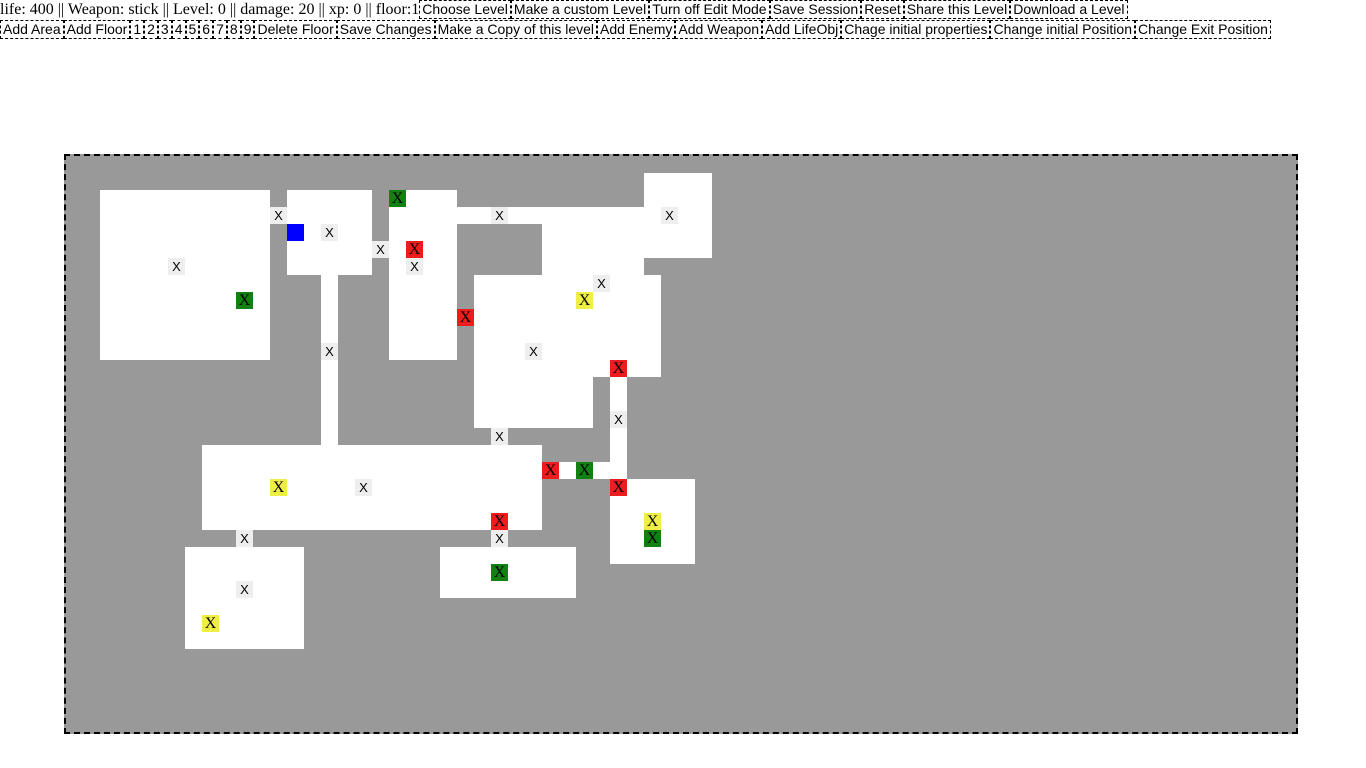  What do you see at coordinates (206, 29) in the screenshot?
I see `floor-button-6: 6` at bounding box center [206, 29].